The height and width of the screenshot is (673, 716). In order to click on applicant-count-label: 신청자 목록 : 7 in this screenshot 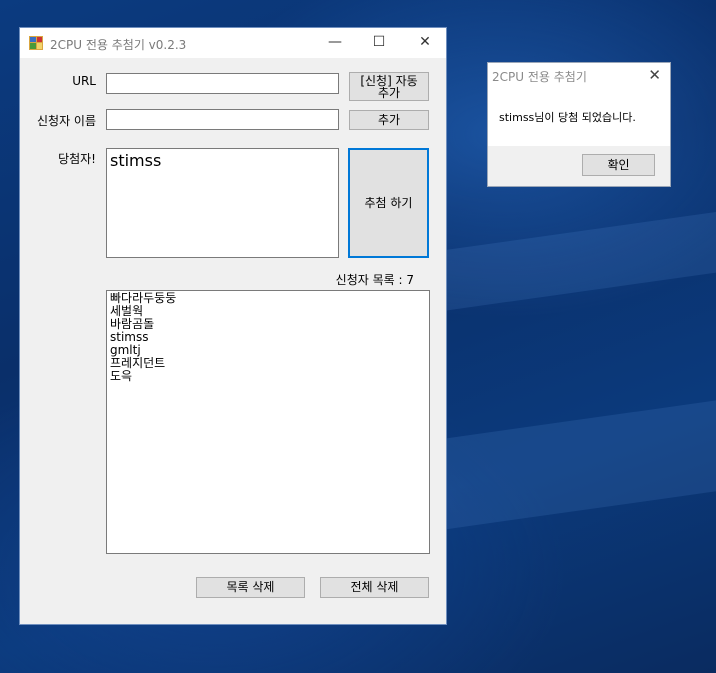, I will do `click(374, 280)`.